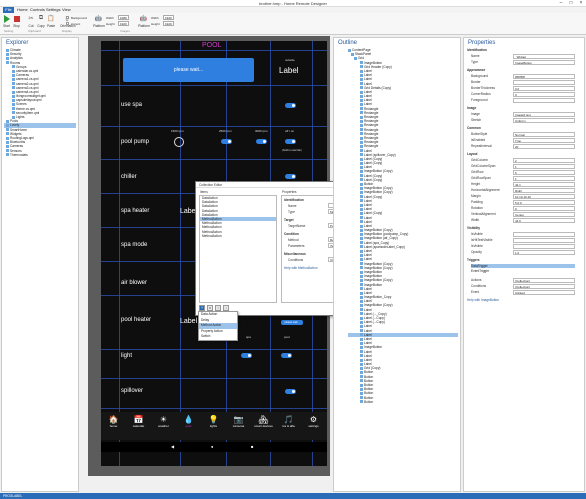 Image resolution: width=586 pixels, height=499 pixels. Describe the element at coordinates (290, 391) in the screenshot. I see `spillover-toggle` at that location.